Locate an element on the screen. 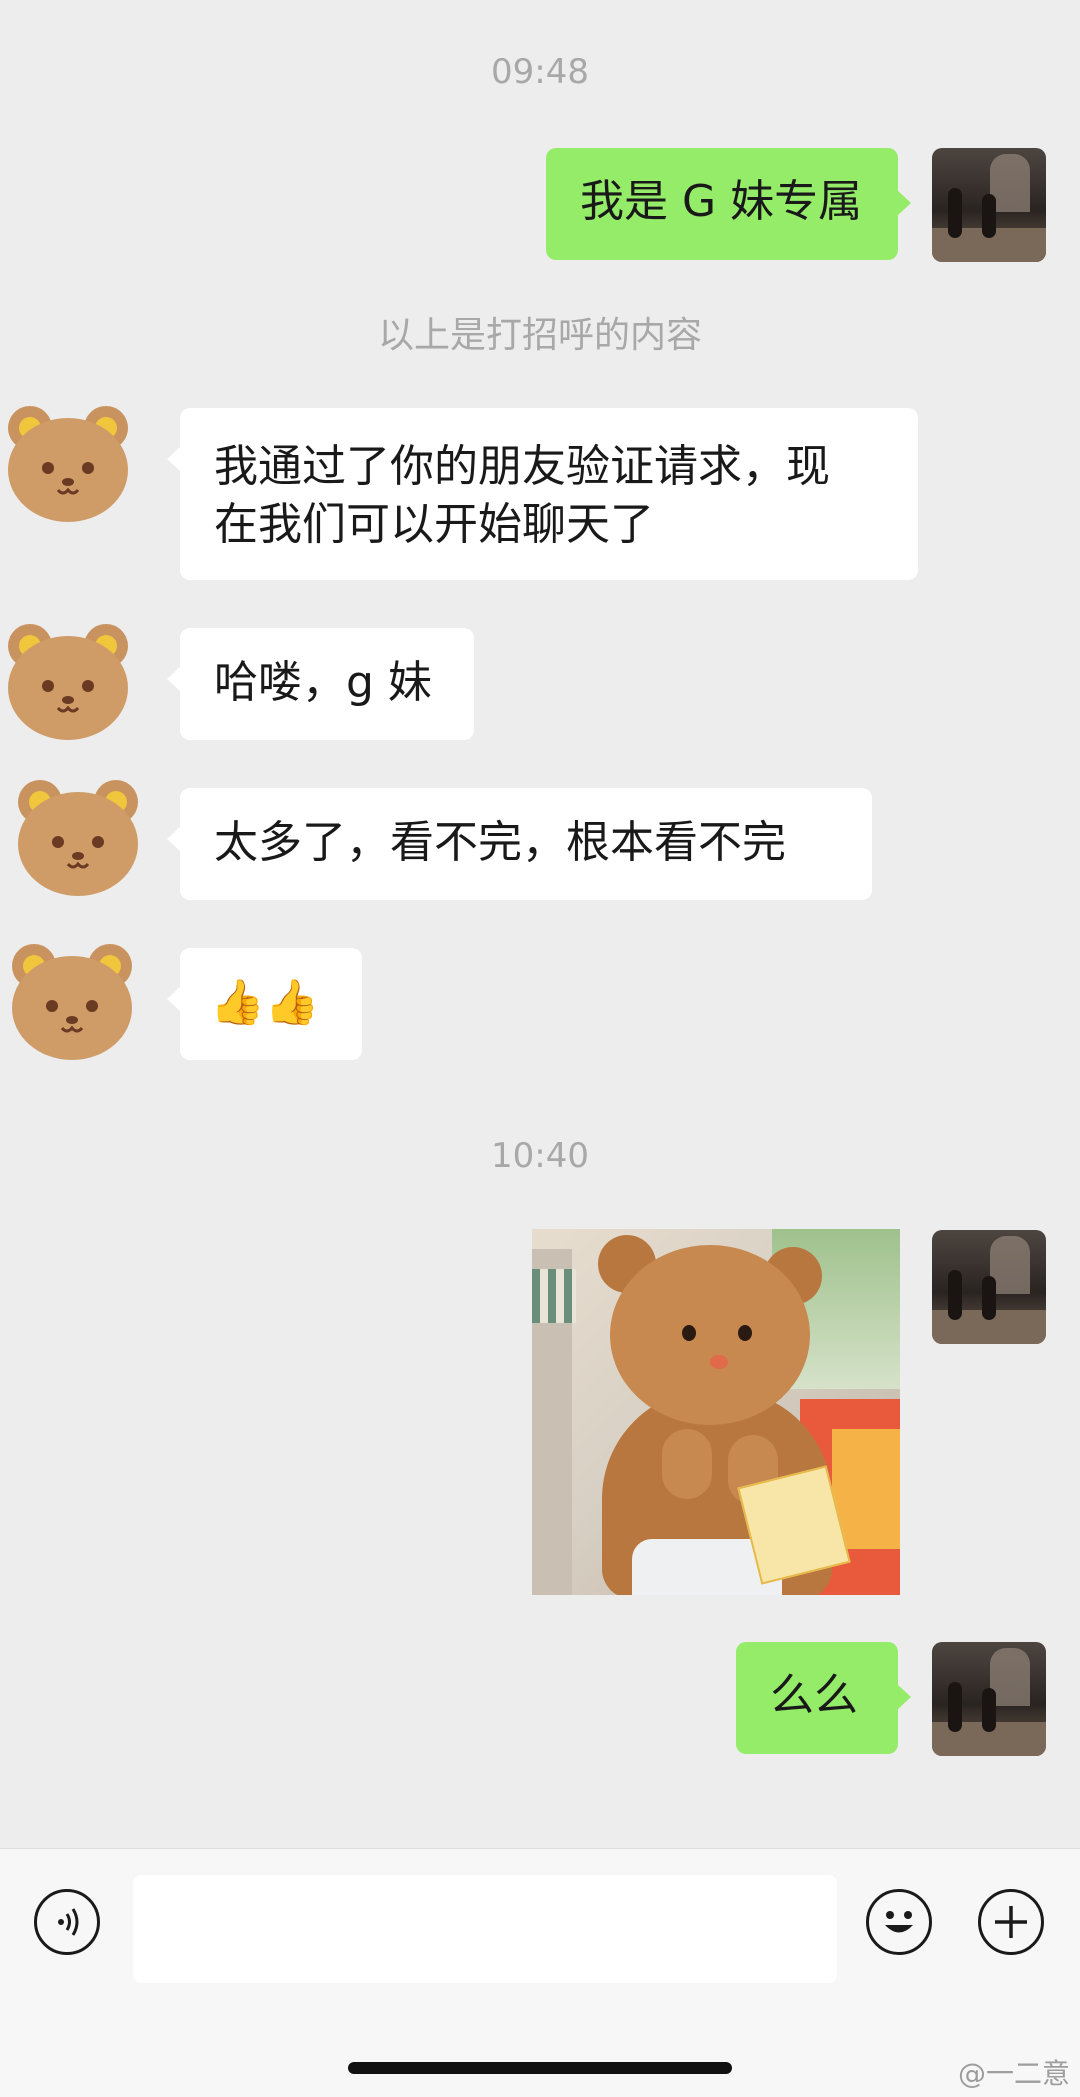  message-bubble-other: 太多了，看不完，根本看不完 is located at coordinates (519, 844).